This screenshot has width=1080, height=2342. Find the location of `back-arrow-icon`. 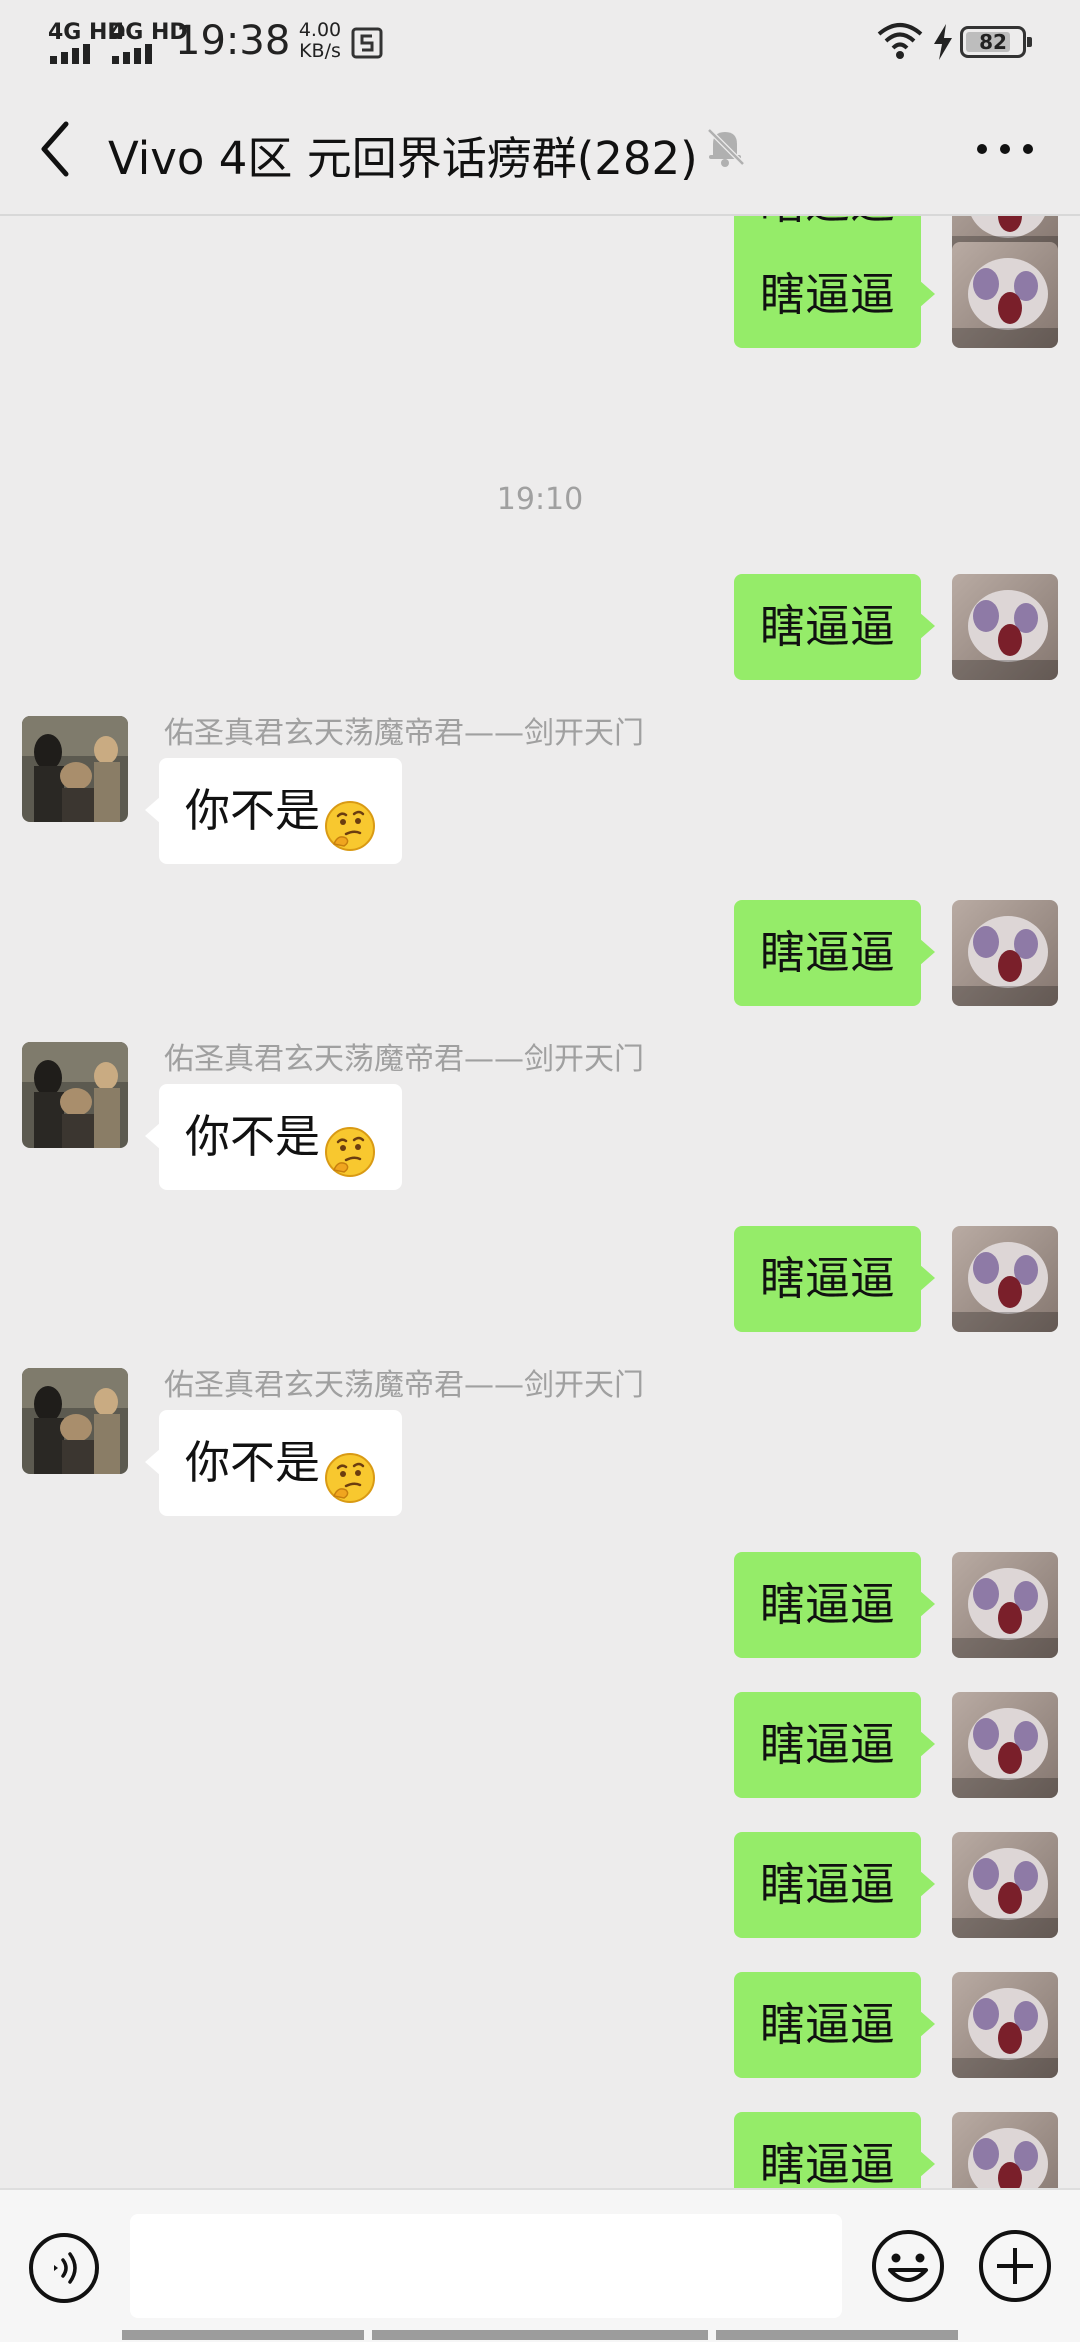

back-arrow-icon is located at coordinates (55, 149).